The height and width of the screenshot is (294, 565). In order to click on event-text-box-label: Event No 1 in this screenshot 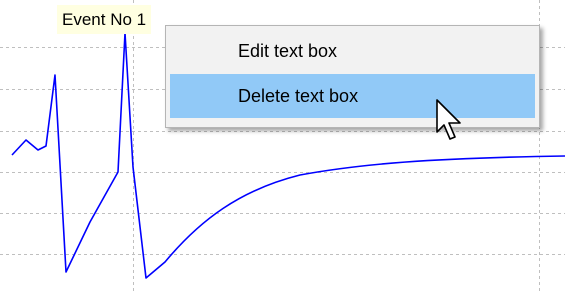, I will do `click(104, 19)`.